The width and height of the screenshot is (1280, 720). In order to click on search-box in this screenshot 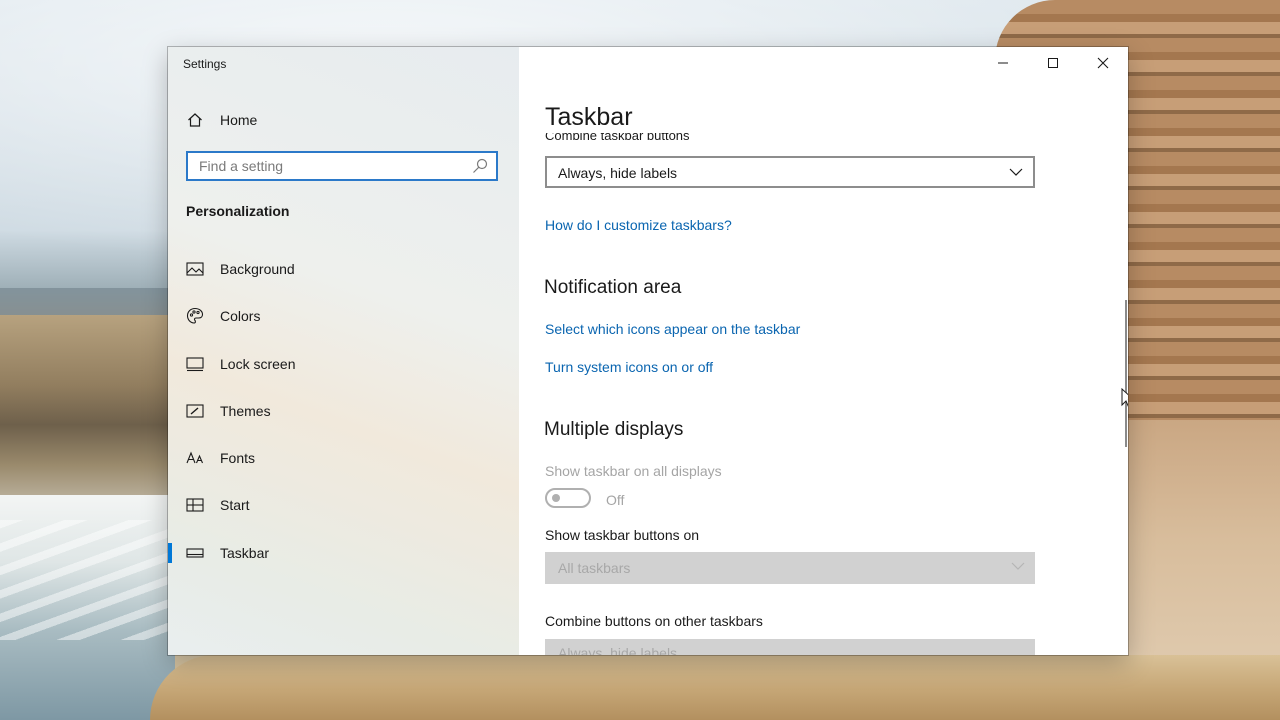, I will do `click(342, 166)`.